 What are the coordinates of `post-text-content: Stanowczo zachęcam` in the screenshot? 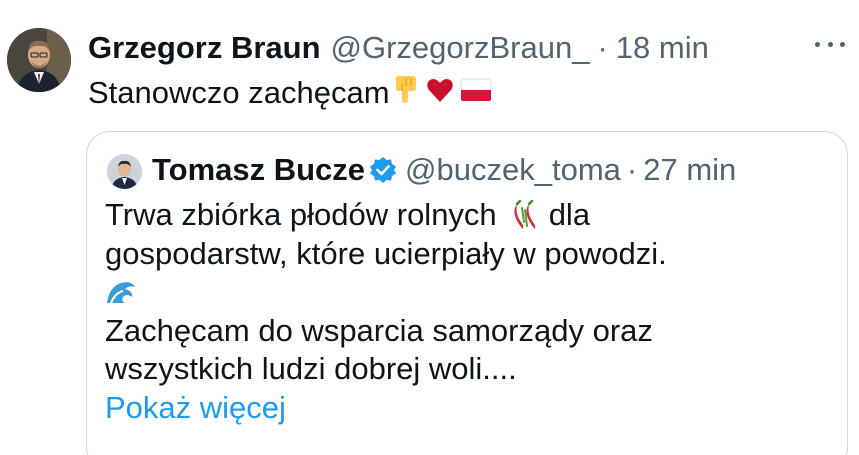 It's located at (239, 92).